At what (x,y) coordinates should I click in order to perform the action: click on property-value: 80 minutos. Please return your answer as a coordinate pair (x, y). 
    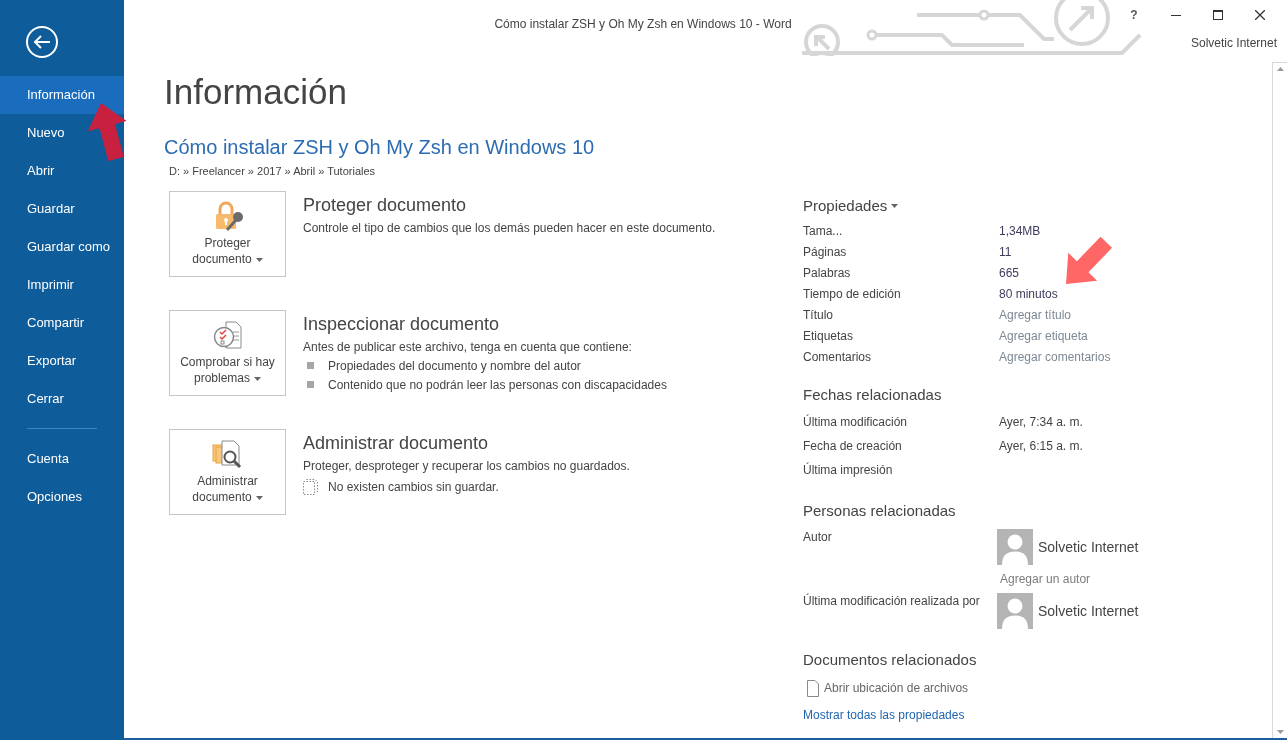
    Looking at the image, I should click on (1028, 293).